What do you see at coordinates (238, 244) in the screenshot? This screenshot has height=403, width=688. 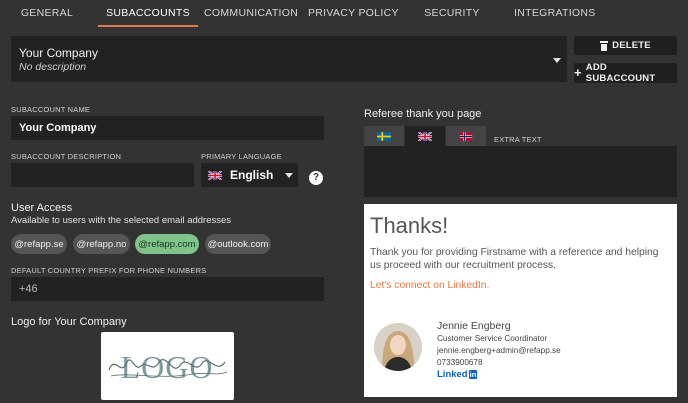 I see `domain-chip-outlook-com: @outlook.com` at bounding box center [238, 244].